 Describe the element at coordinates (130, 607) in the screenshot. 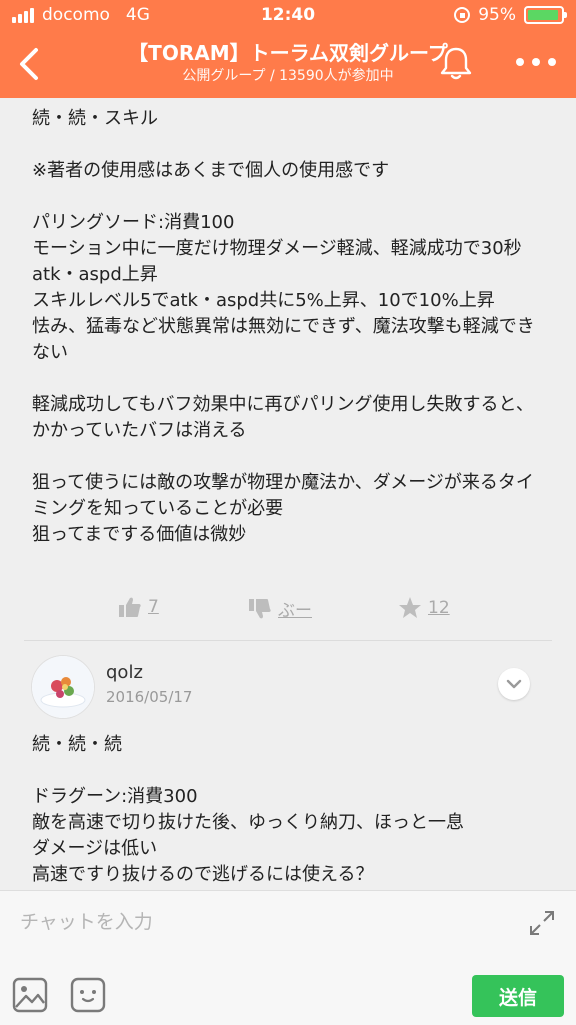

I see `thumbs-up-icon` at that location.